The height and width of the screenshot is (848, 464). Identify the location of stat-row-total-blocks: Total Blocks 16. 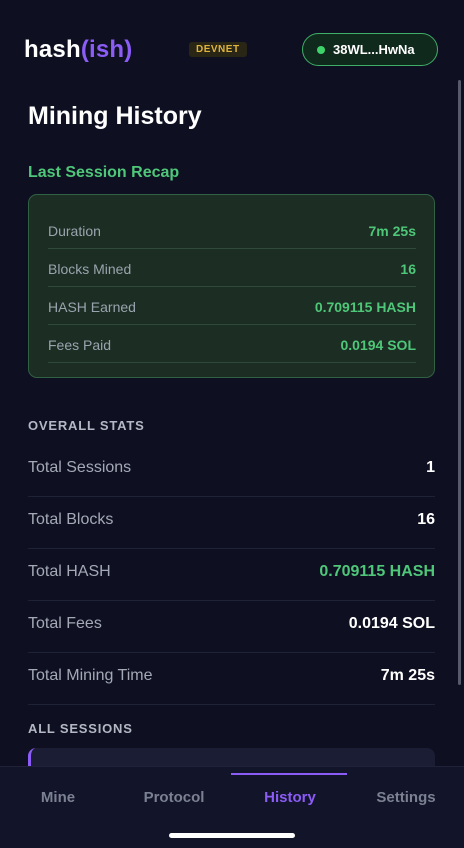
(231, 523).